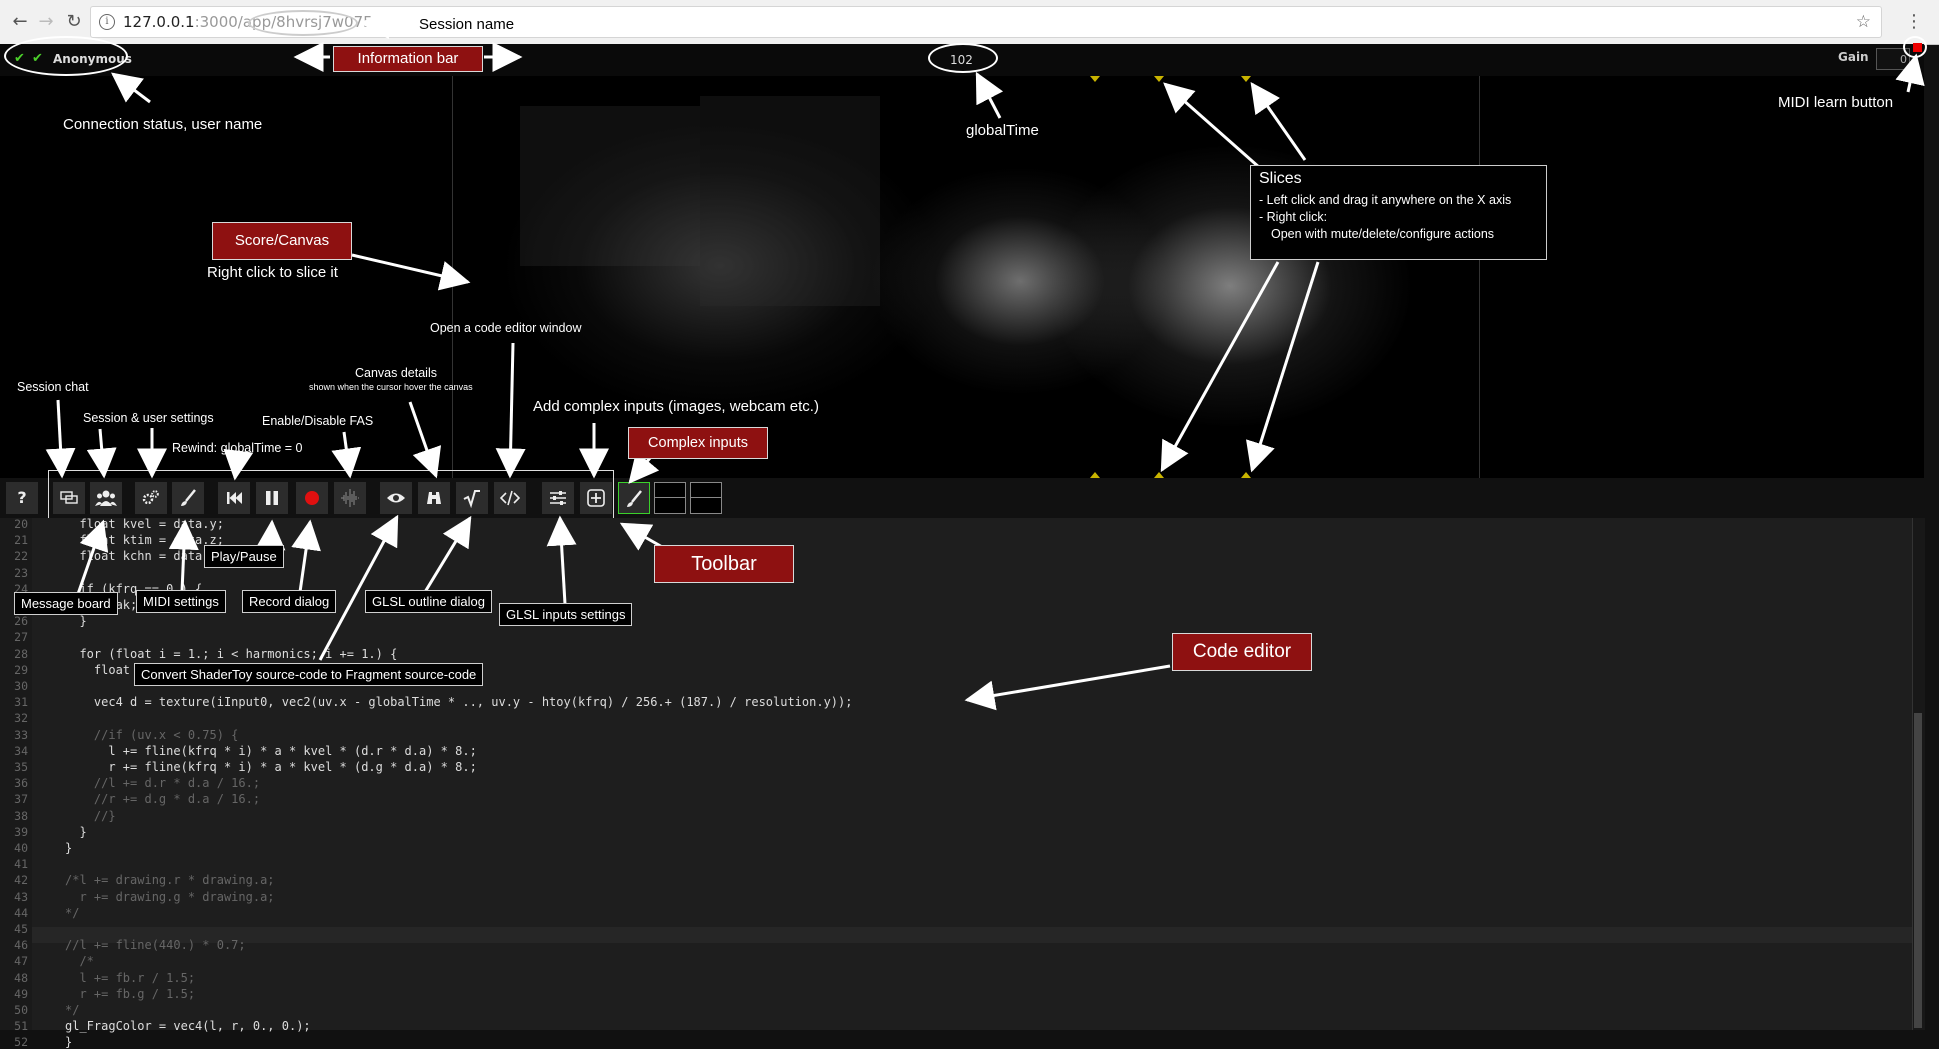 This screenshot has height=1049, width=1939. I want to click on session-chat-label: Session chat, so click(53, 387).